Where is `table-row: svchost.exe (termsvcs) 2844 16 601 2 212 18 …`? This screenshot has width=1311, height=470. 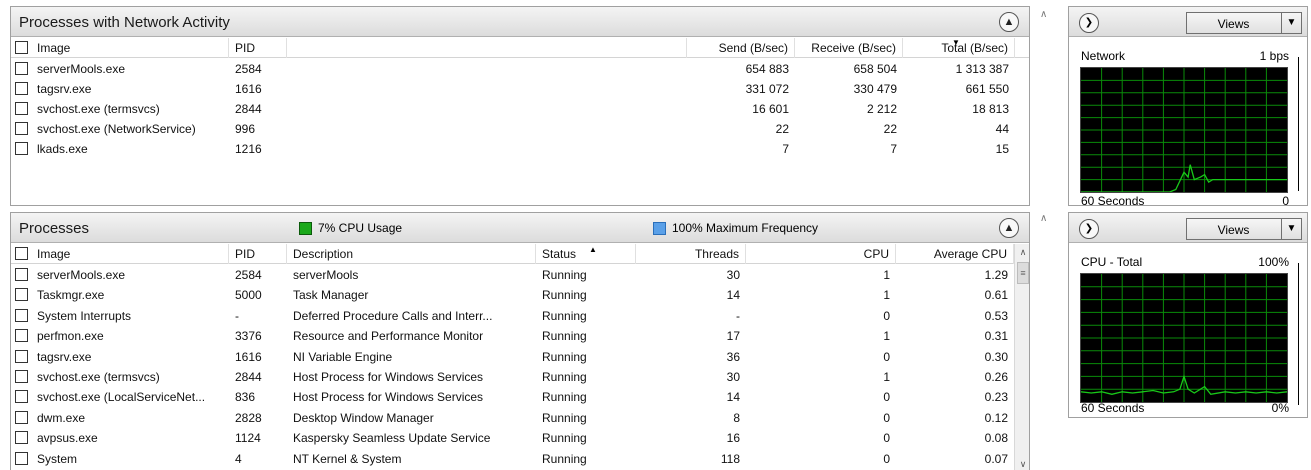 table-row: svchost.exe (termsvcs) 2844 16 601 2 212 18 … is located at coordinates (520, 109).